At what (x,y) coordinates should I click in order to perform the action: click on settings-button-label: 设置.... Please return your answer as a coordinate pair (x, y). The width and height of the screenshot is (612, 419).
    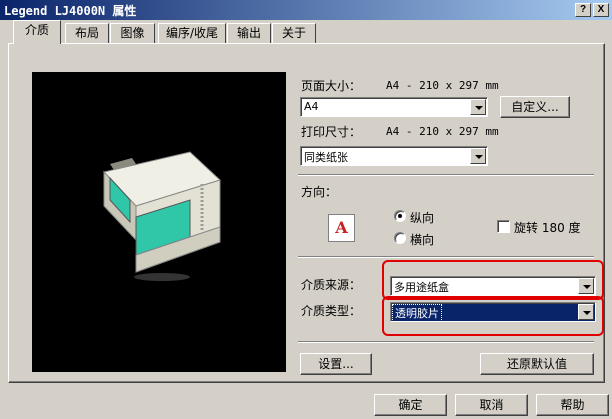
    Looking at the image, I should click on (336, 364).